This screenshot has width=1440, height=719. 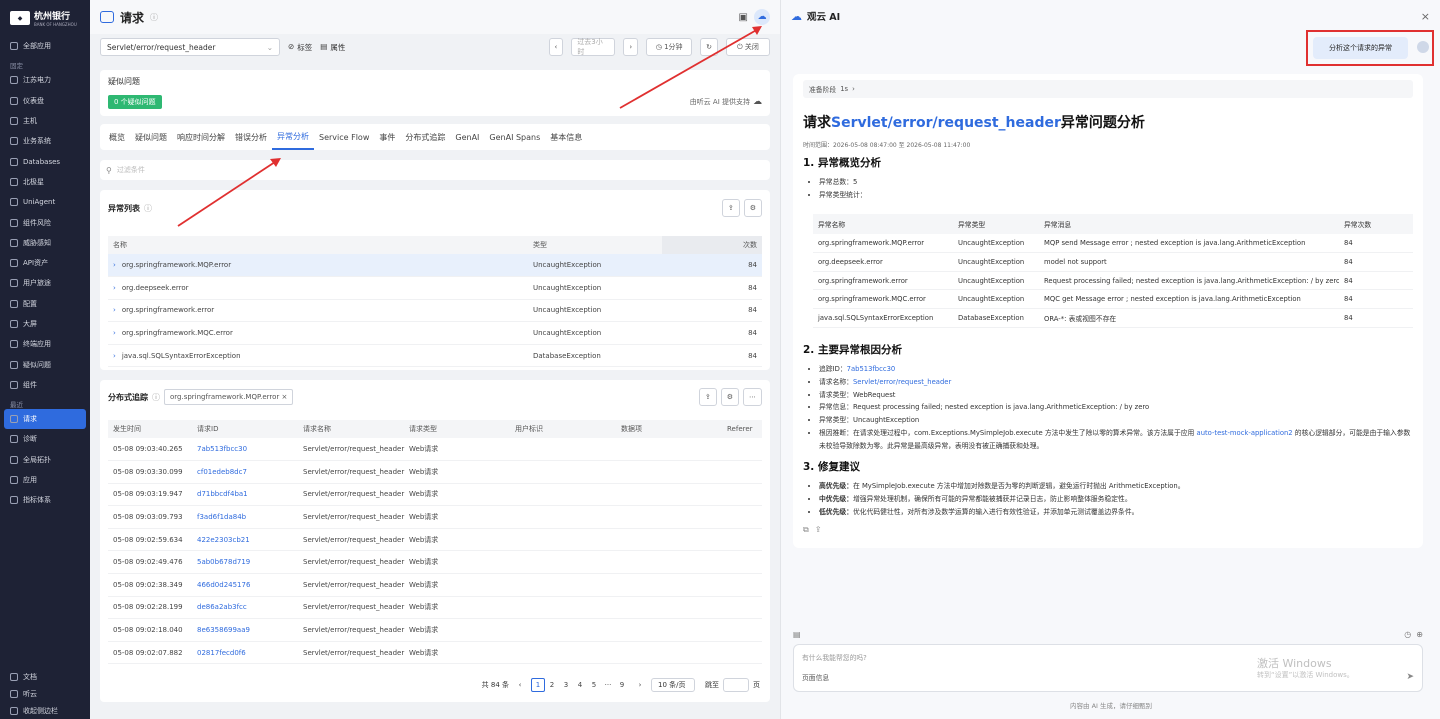 I want to click on col-count: 次数, so click(x=712, y=245).